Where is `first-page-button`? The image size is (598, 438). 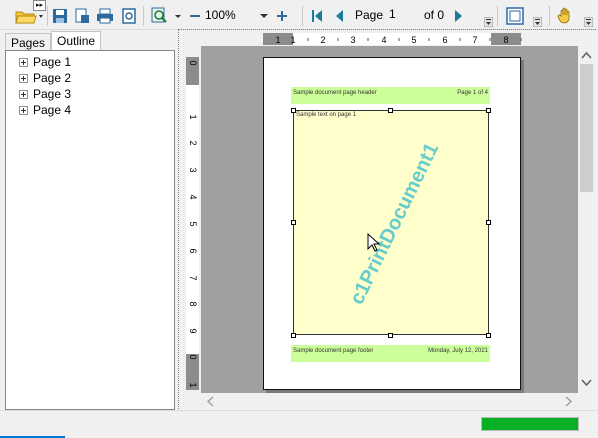
first-page-button is located at coordinates (317, 16).